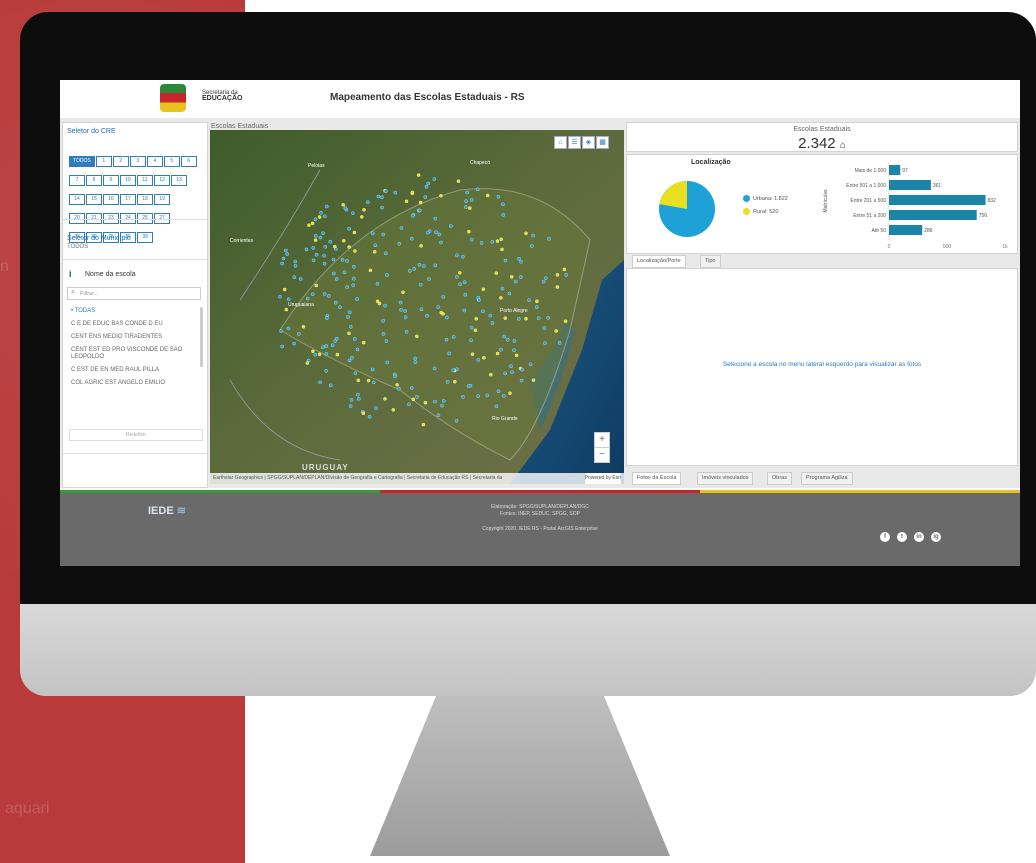  What do you see at coordinates (659, 261) in the screenshot?
I see `tab-localizacao-porte: Localização/Porte` at bounding box center [659, 261].